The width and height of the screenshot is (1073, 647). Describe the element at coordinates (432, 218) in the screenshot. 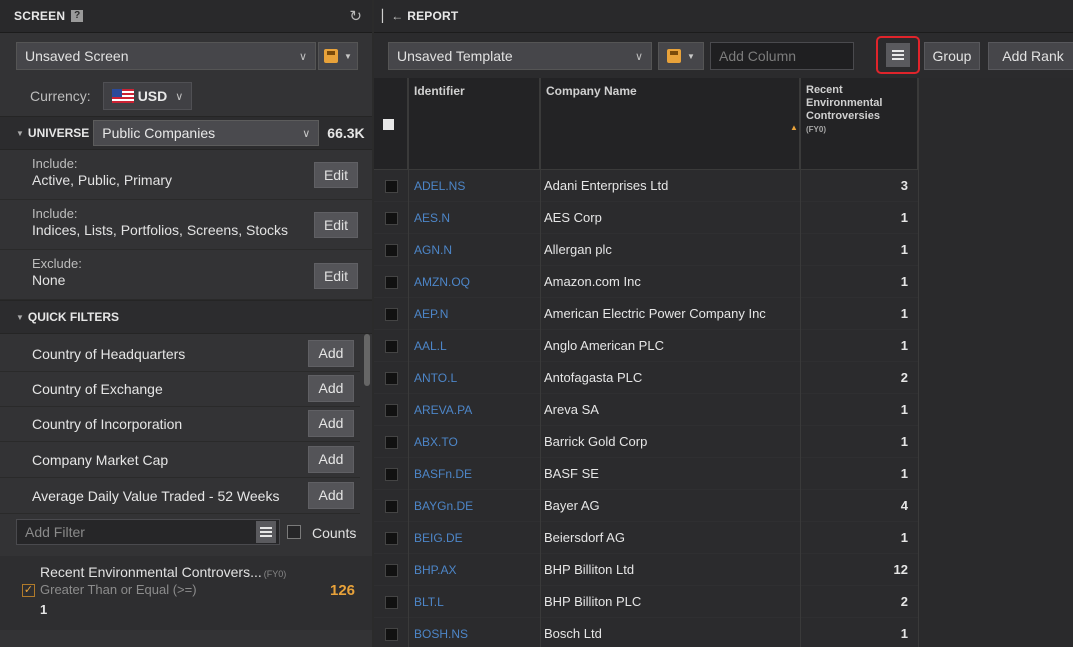

I see `identifier-link: AES.N` at that location.